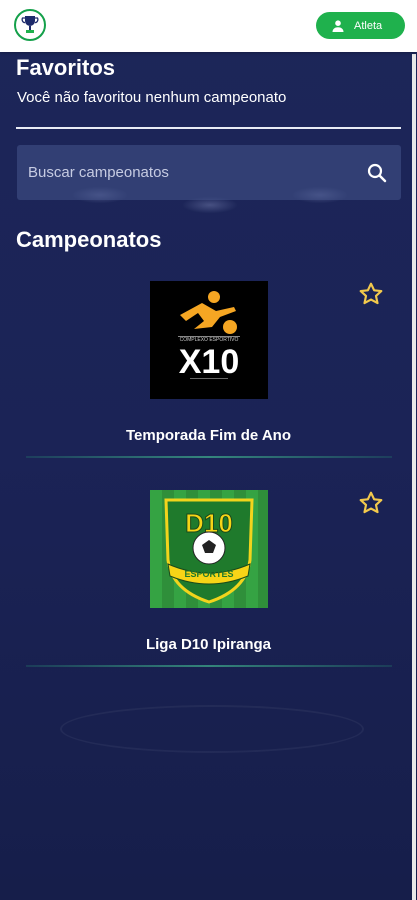 This screenshot has height=900, width=417. Describe the element at coordinates (152, 97) in the screenshot. I see `favorites-empty-message: Você não favoritou nenhum campeonato` at that location.